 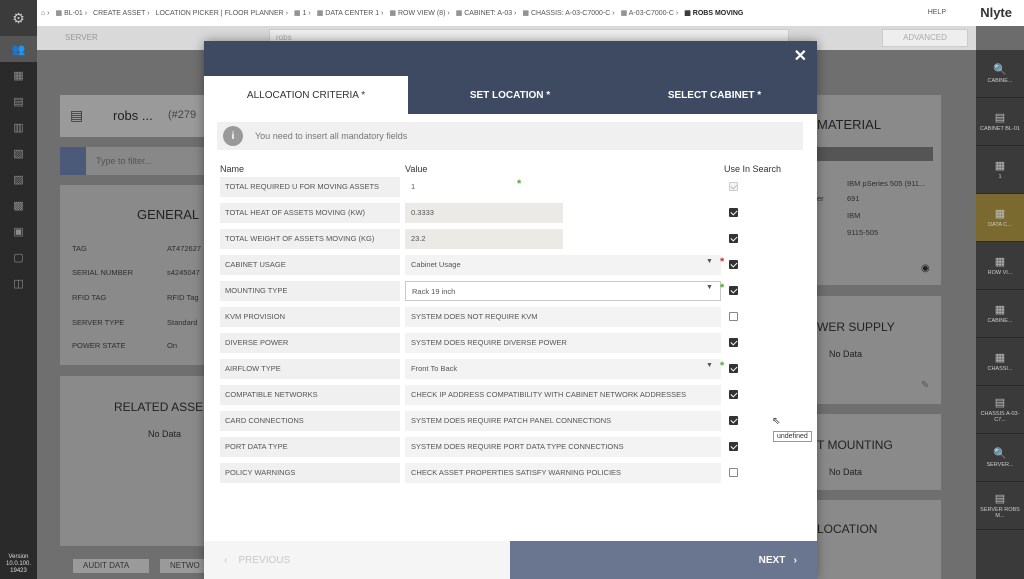 What do you see at coordinates (563, 317) in the screenshot?
I see `criteria-value: SYSTEM DOES NOT REQUIRE KVM` at bounding box center [563, 317].